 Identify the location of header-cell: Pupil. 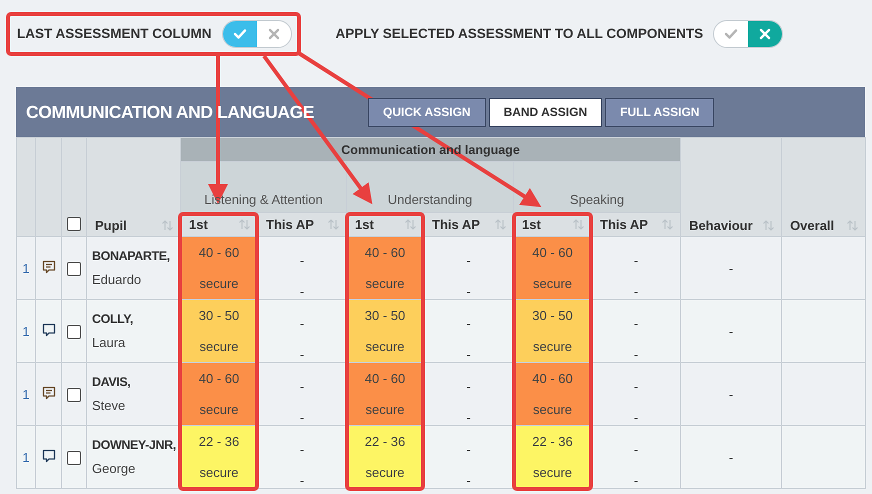
(133, 187).